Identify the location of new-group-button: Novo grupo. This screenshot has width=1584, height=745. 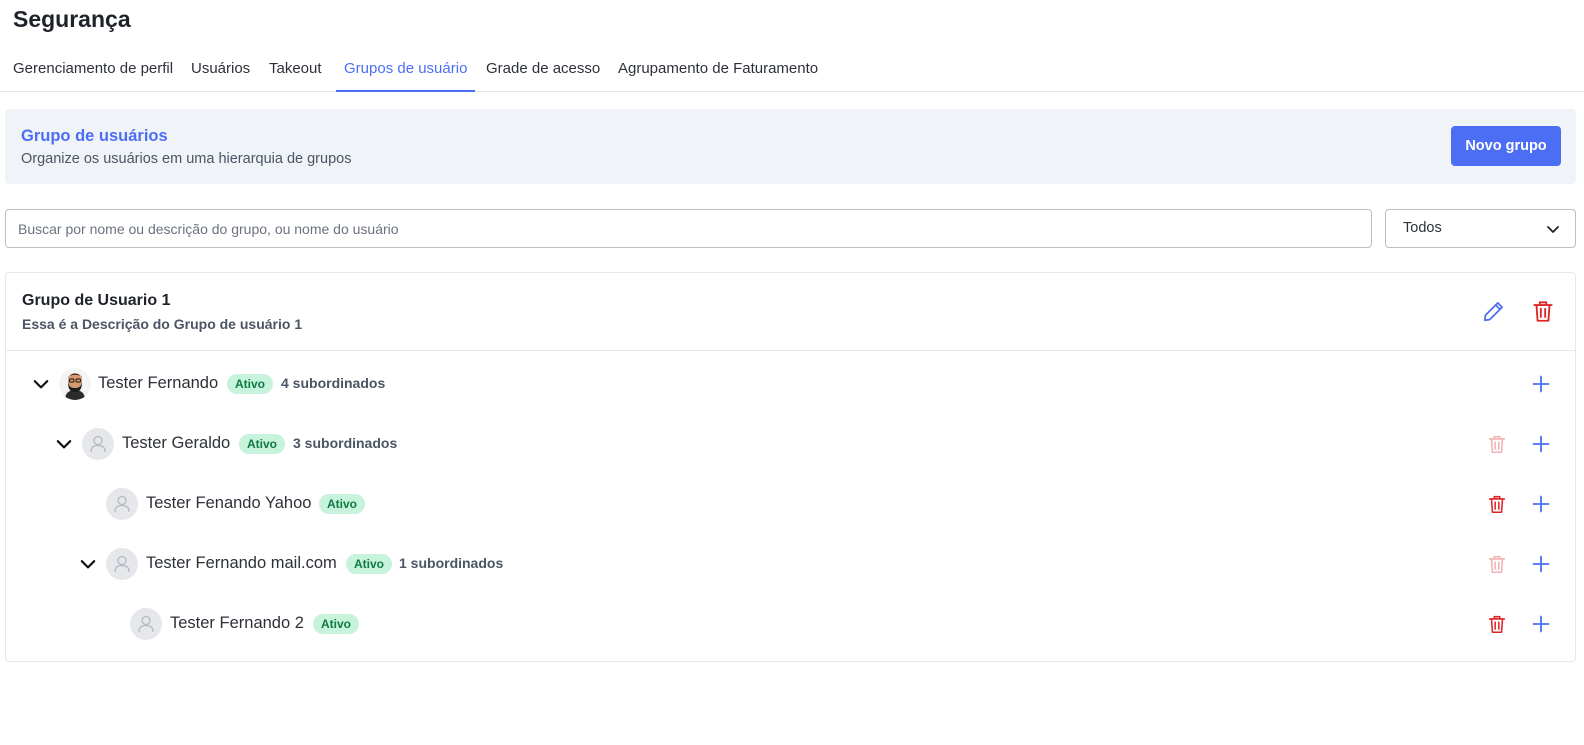
(1506, 146).